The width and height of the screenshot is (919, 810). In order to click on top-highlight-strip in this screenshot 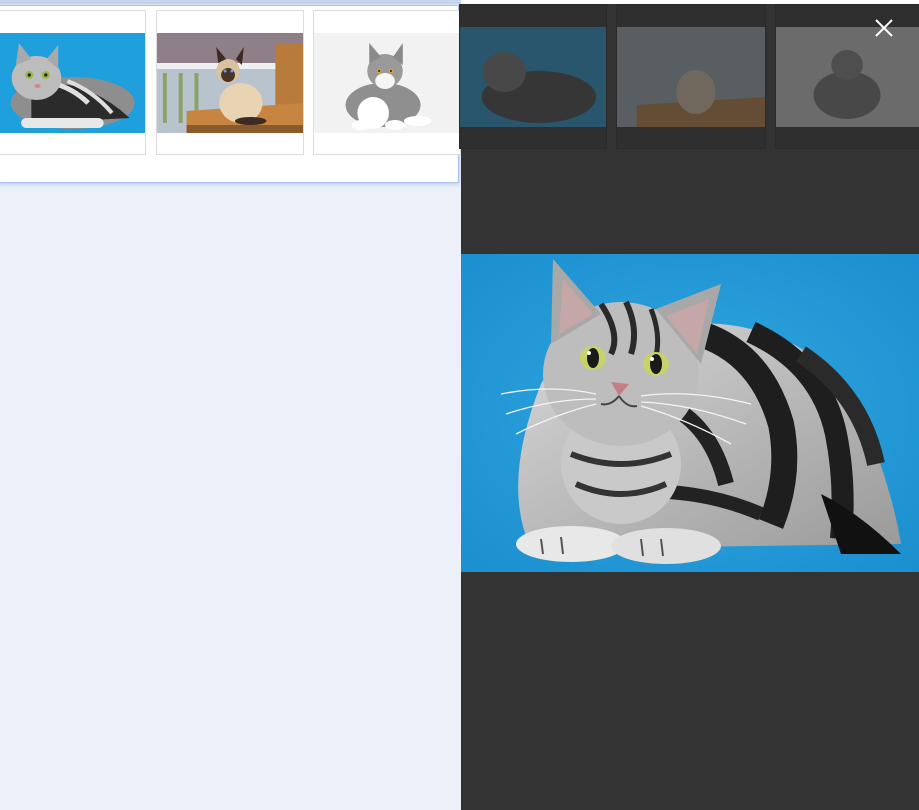, I will do `click(230, 2)`.